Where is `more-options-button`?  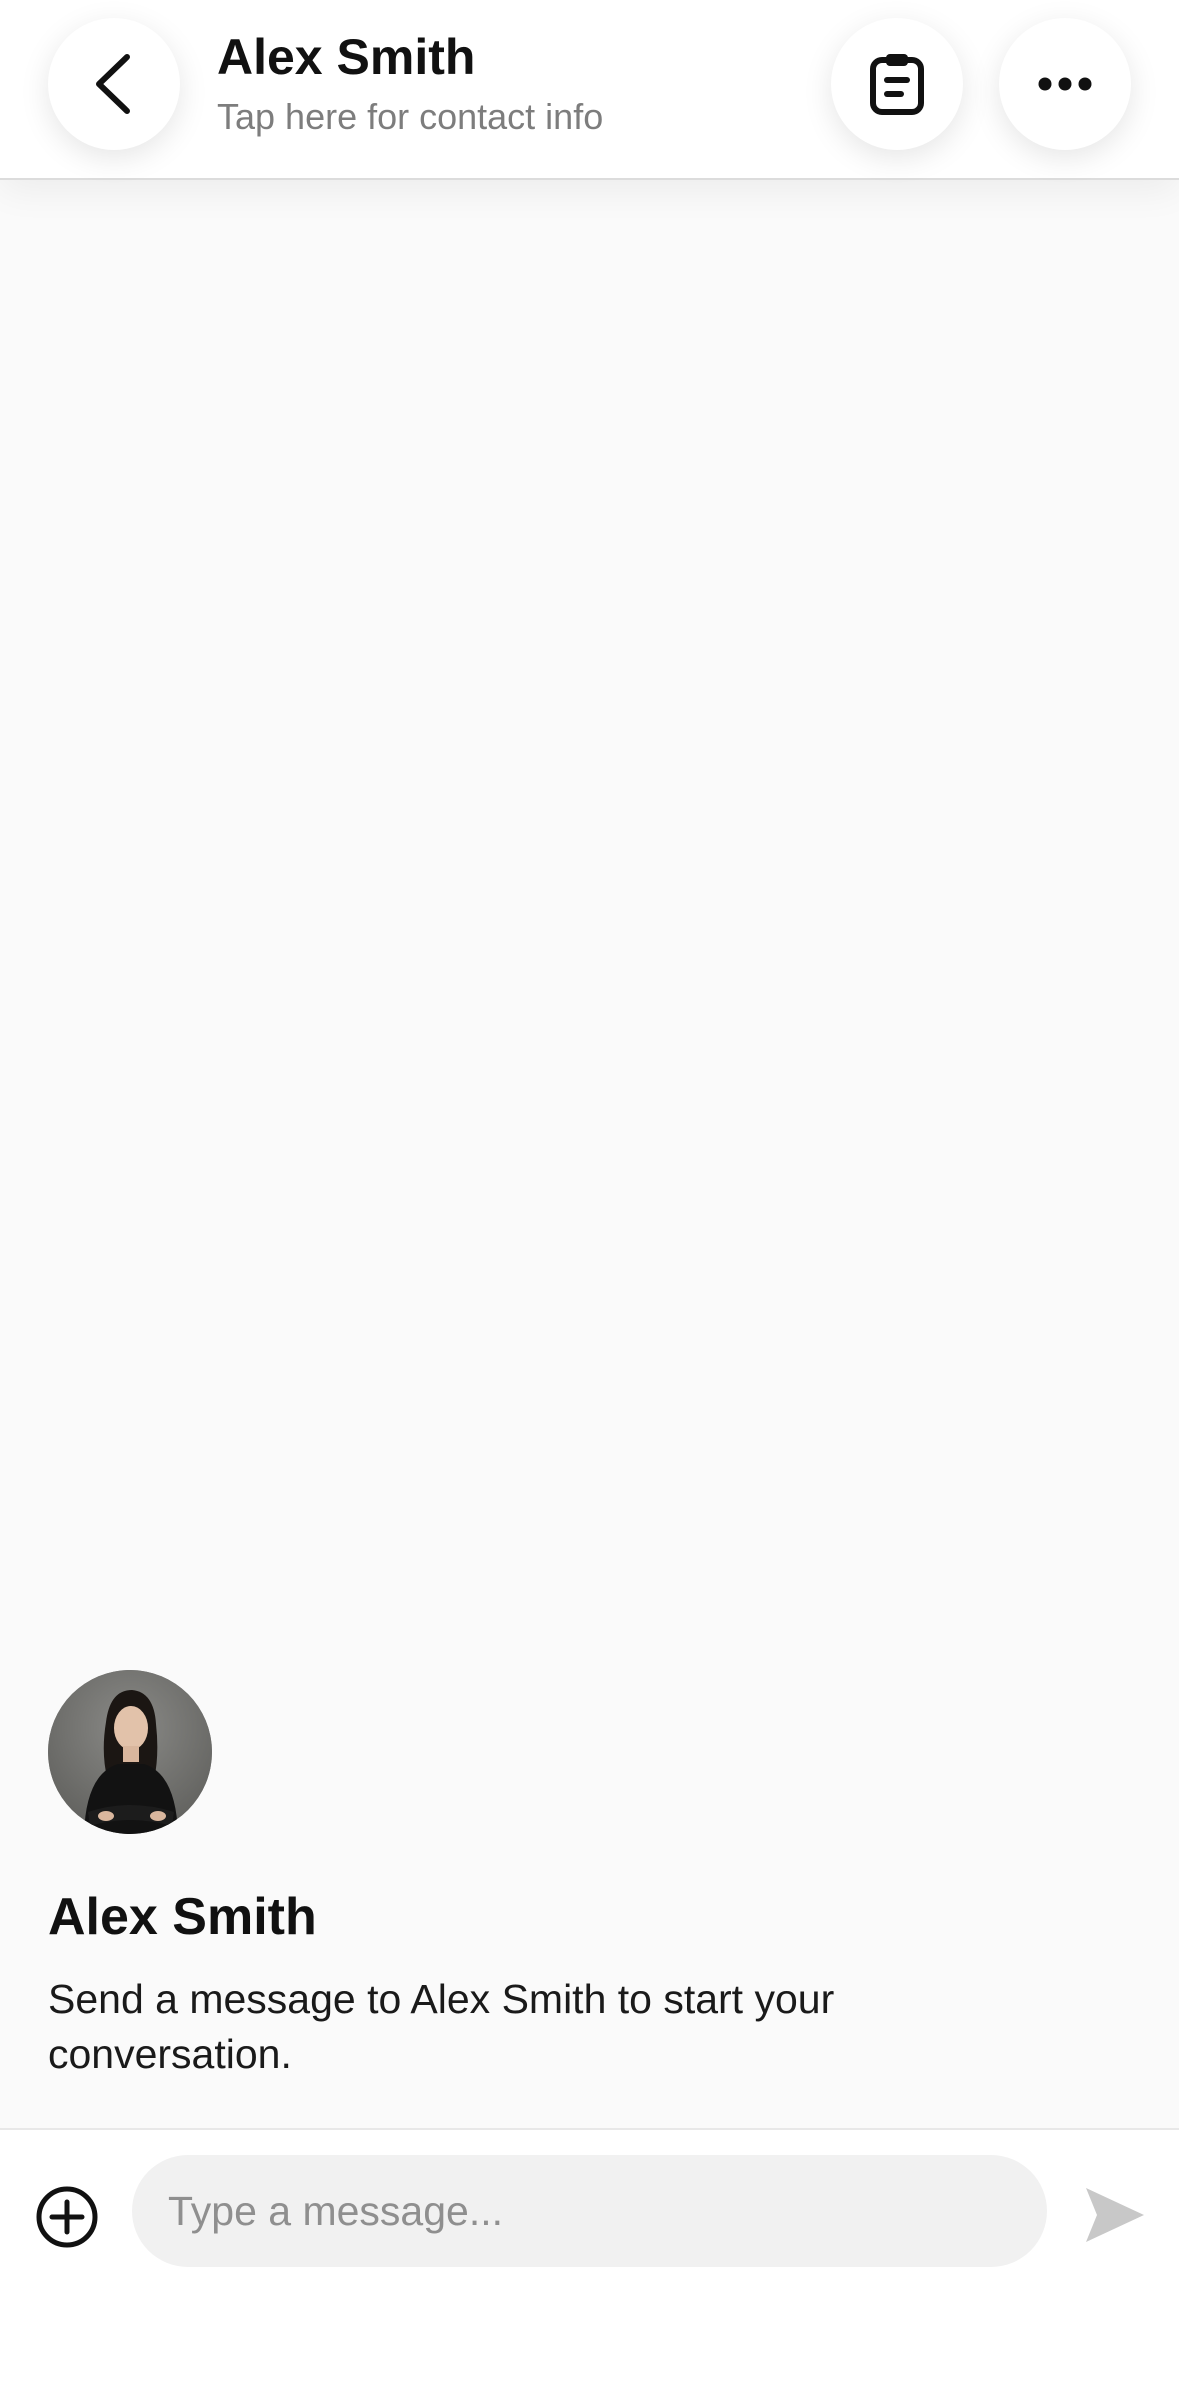
more-options-button is located at coordinates (1065, 84).